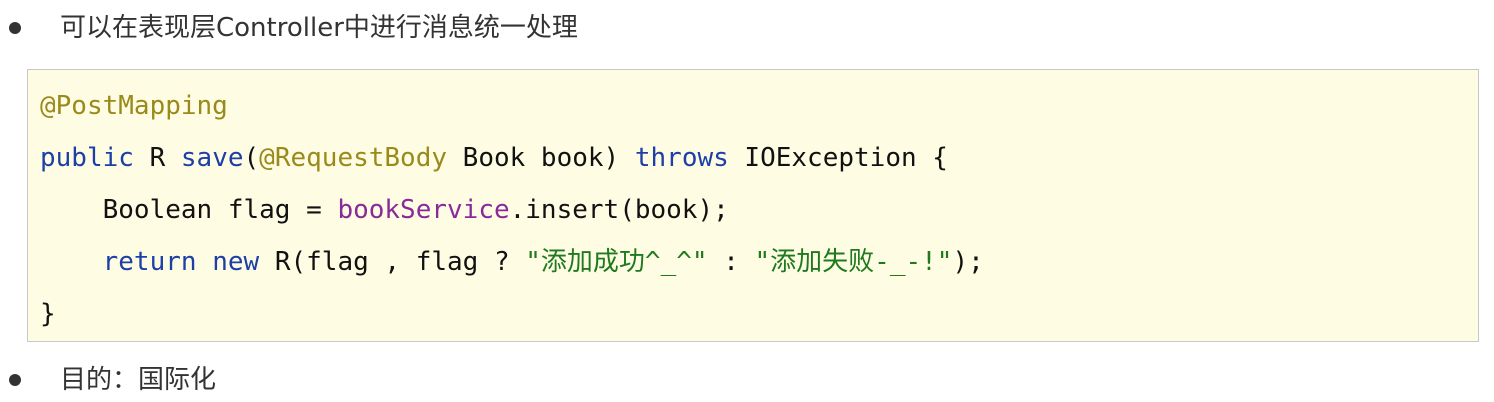  Describe the element at coordinates (212, 158) in the screenshot. I see `method-name: save` at that location.